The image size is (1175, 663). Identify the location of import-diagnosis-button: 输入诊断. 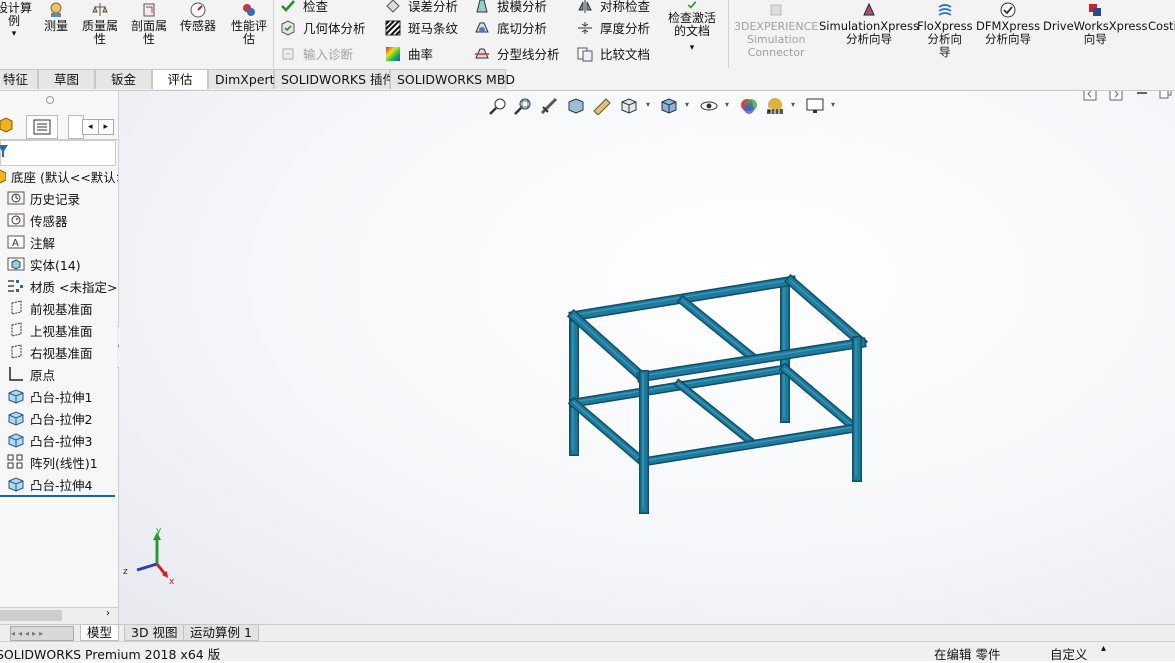
(316, 53).